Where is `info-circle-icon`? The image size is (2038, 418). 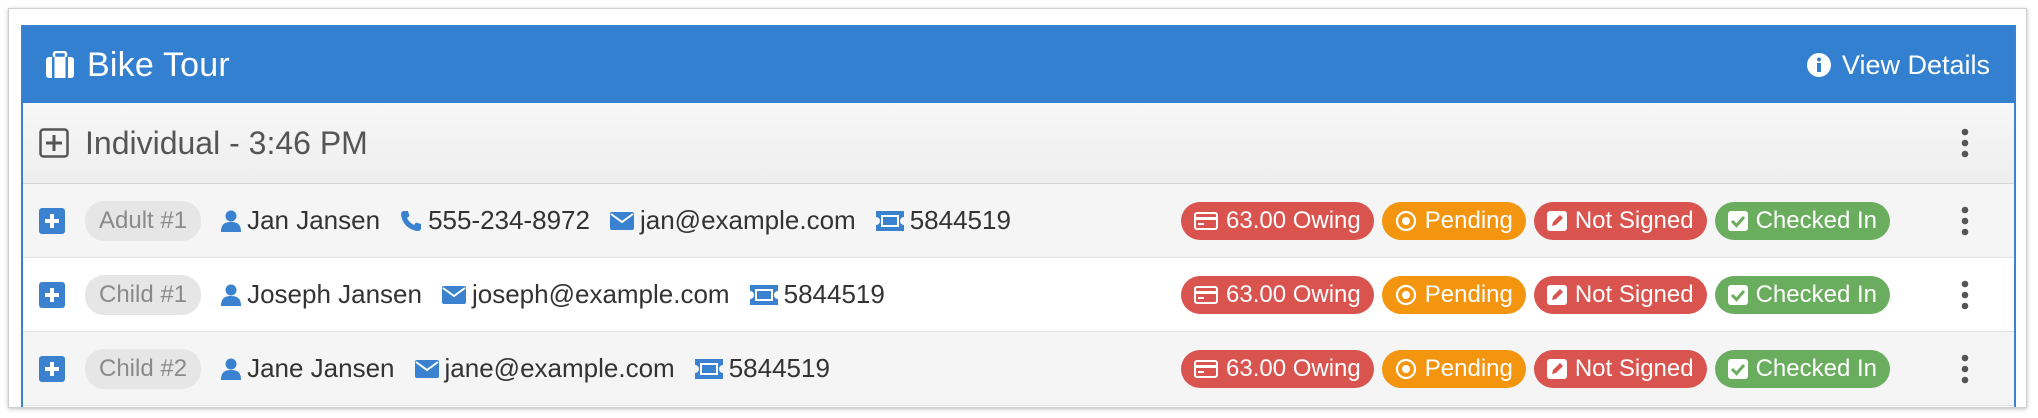 info-circle-icon is located at coordinates (1819, 65).